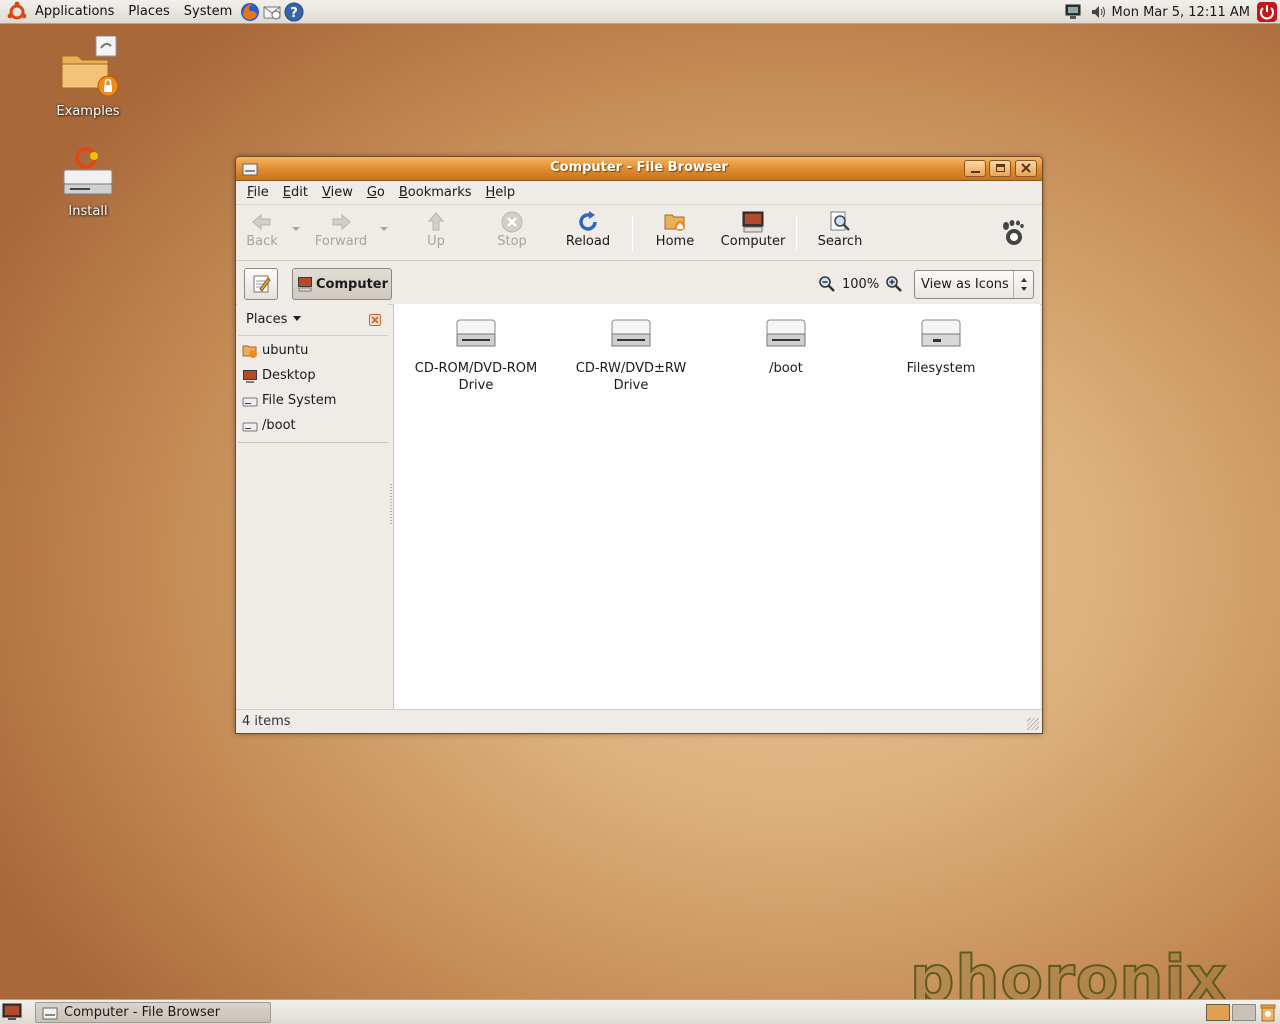 The image size is (1280, 1024). What do you see at coordinates (297, 318) in the screenshot?
I see `chevron-down-icon` at bounding box center [297, 318].